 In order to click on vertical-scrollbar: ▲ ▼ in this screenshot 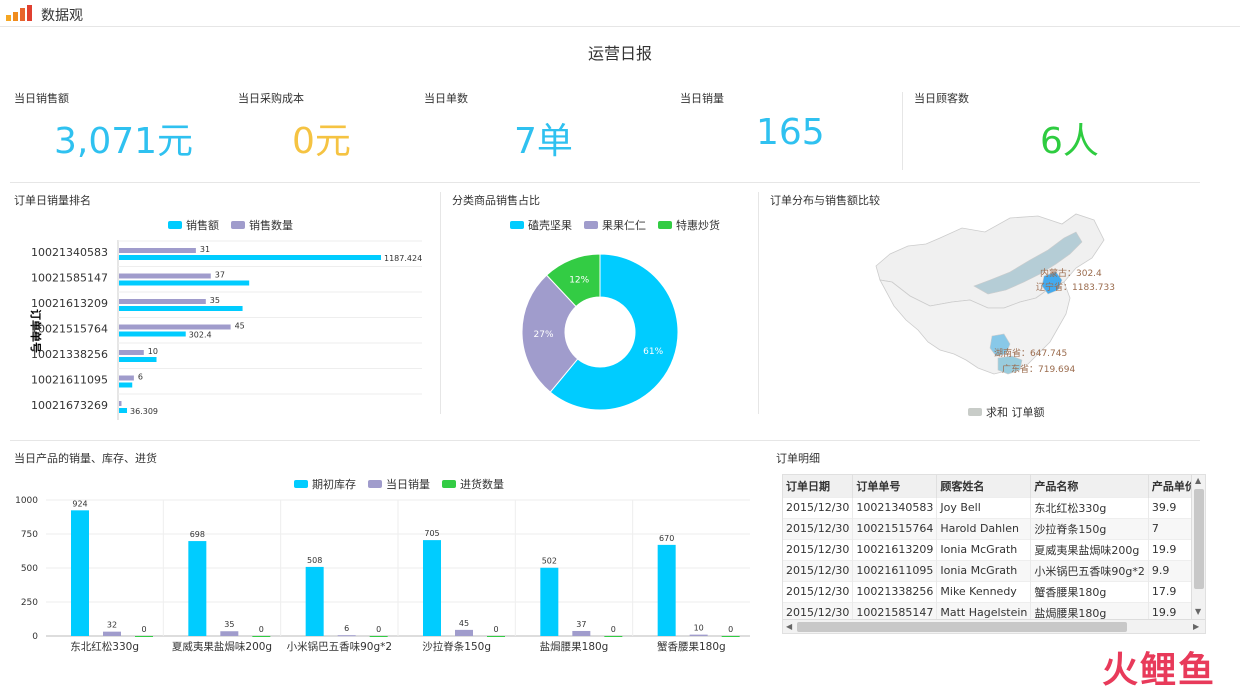, I will do `click(1198, 548)`.